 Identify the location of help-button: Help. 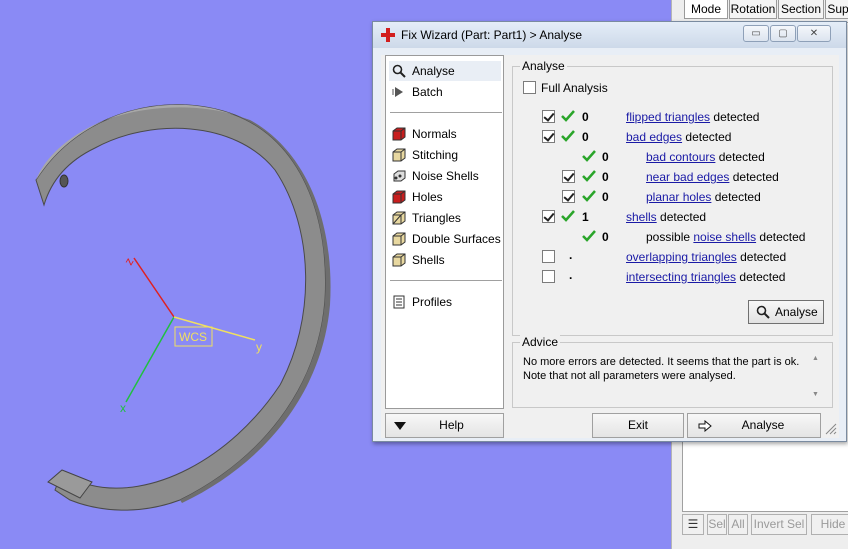
(444, 425).